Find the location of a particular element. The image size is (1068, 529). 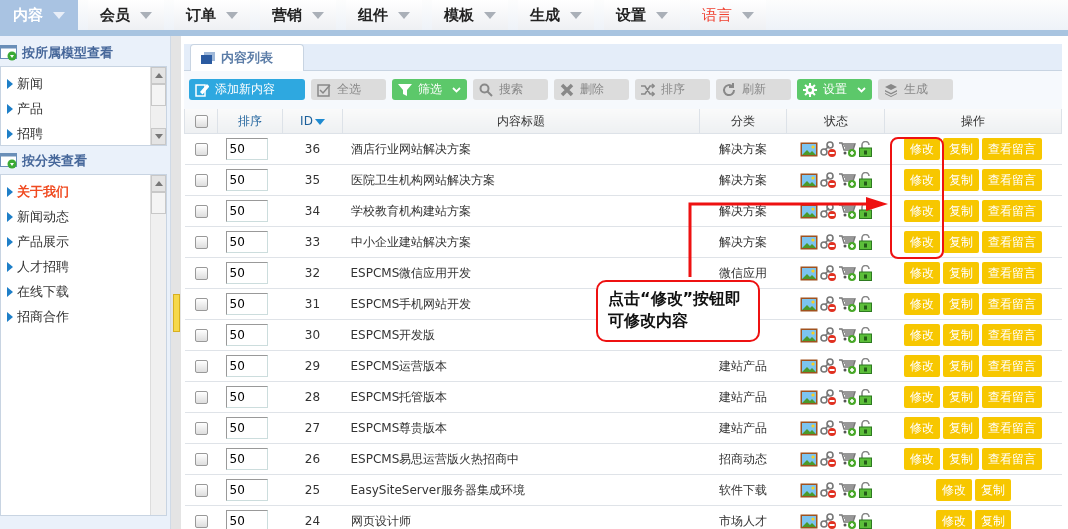

toolbar-button: 添加新内容 is located at coordinates (247, 89).